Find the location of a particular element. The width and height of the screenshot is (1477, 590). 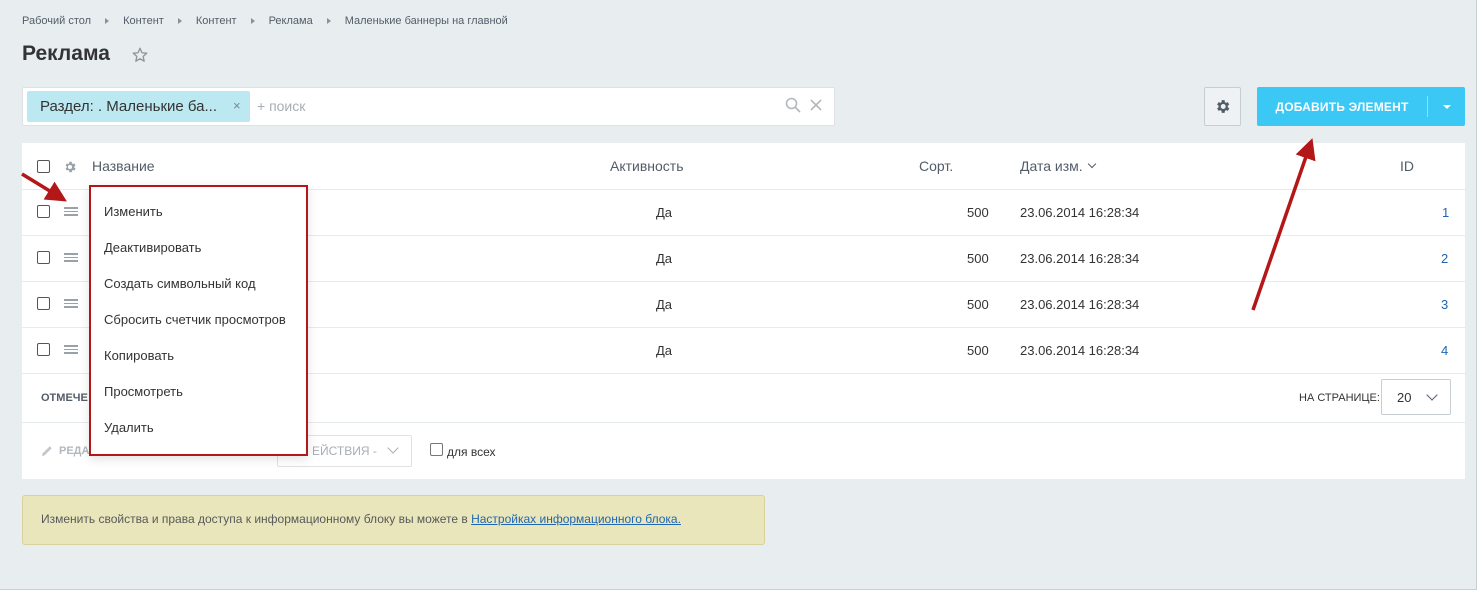

for-all-label: для всех is located at coordinates (471, 452).